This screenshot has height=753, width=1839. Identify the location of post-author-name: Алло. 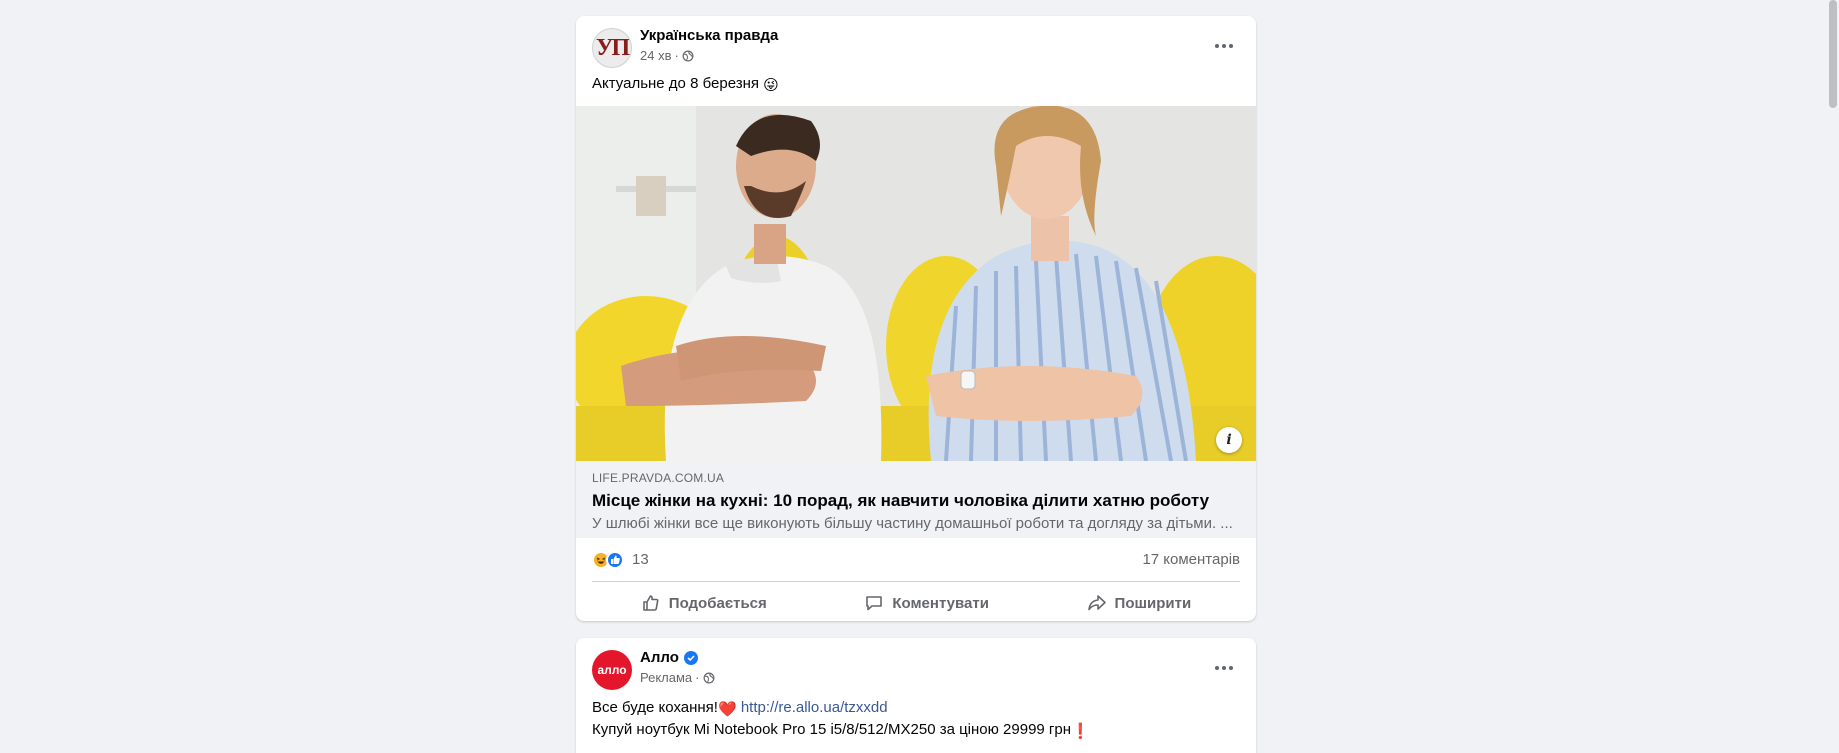
(659, 657).